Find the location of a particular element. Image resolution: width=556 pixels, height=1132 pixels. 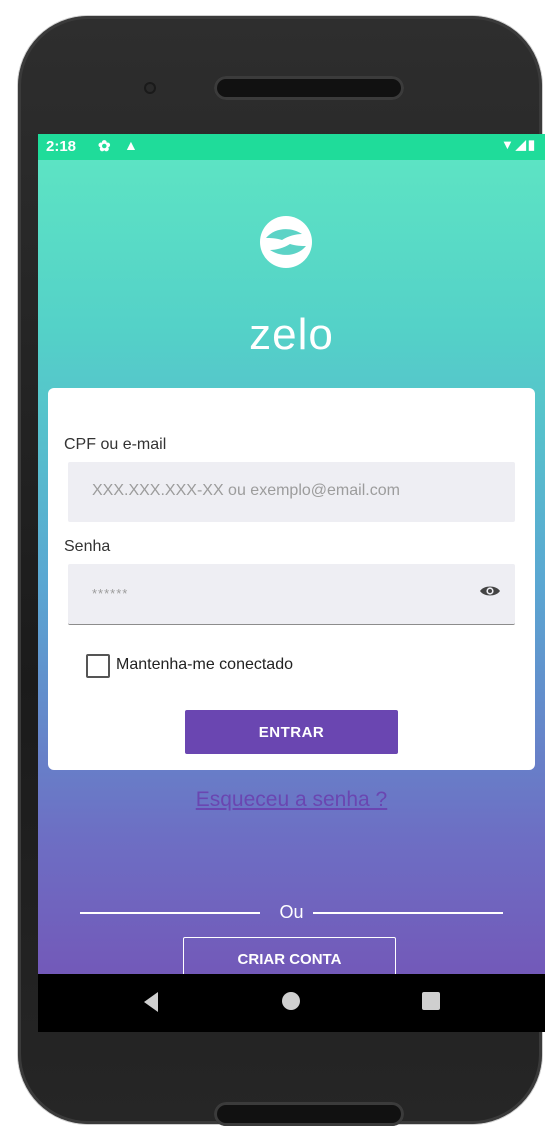

gear-icon: ✿ is located at coordinates (104, 146).